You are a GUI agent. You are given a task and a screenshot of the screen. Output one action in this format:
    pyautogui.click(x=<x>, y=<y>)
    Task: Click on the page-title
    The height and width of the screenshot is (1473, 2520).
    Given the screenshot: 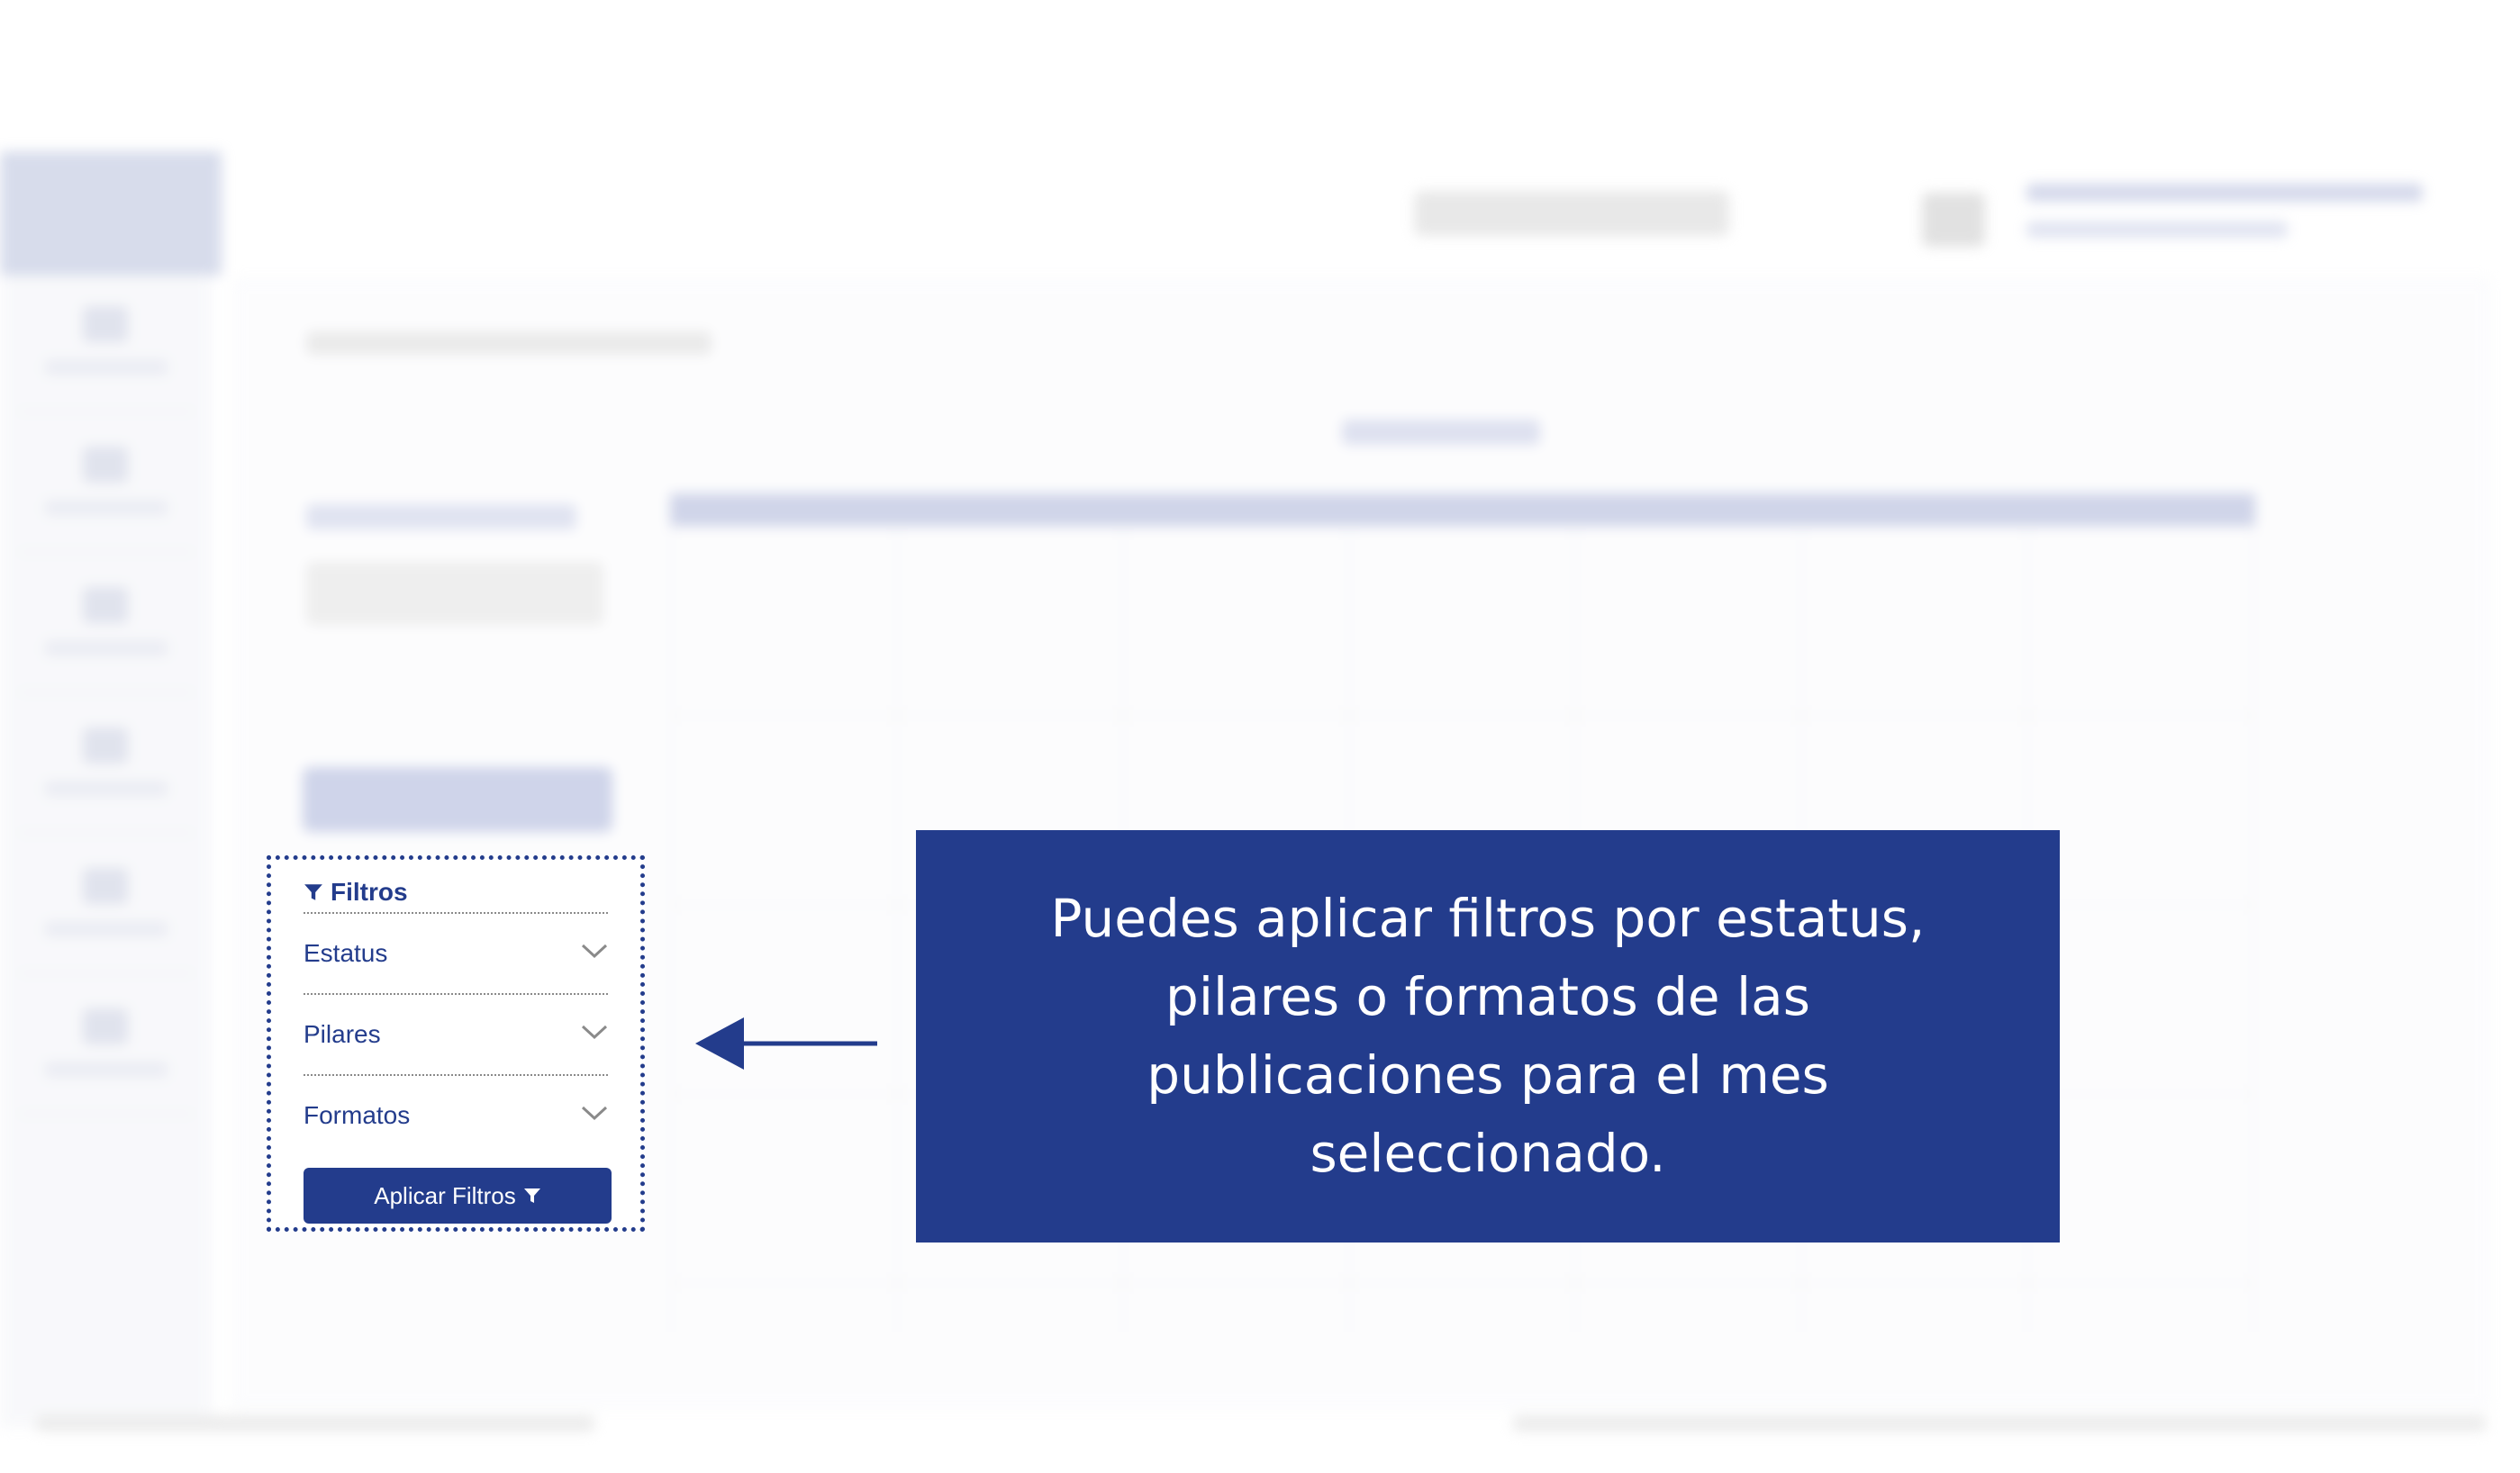 What is the action you would take?
    pyautogui.click(x=509, y=343)
    